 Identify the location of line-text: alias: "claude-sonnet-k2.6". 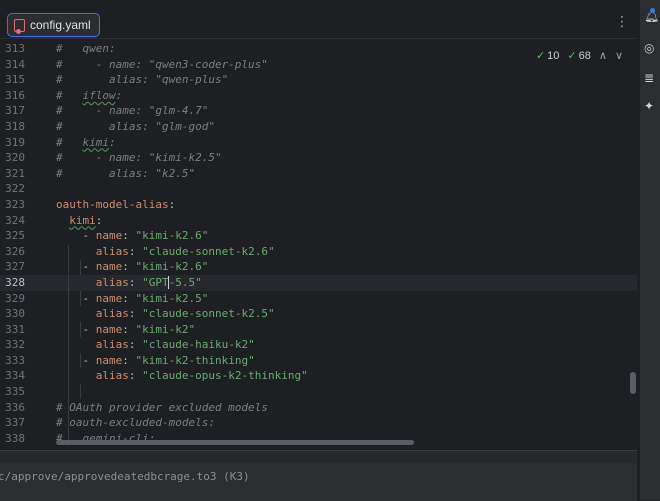
(165, 252).